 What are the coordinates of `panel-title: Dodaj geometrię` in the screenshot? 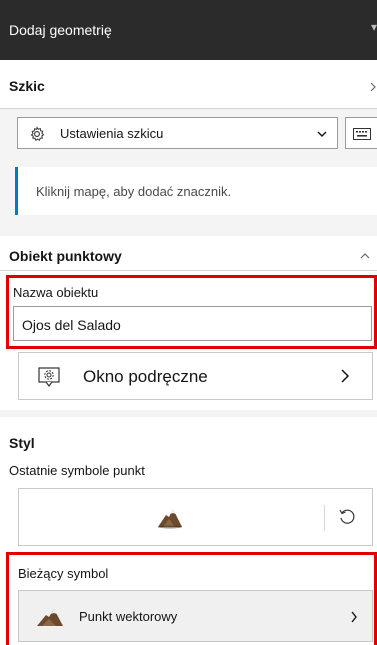 It's located at (60, 30).